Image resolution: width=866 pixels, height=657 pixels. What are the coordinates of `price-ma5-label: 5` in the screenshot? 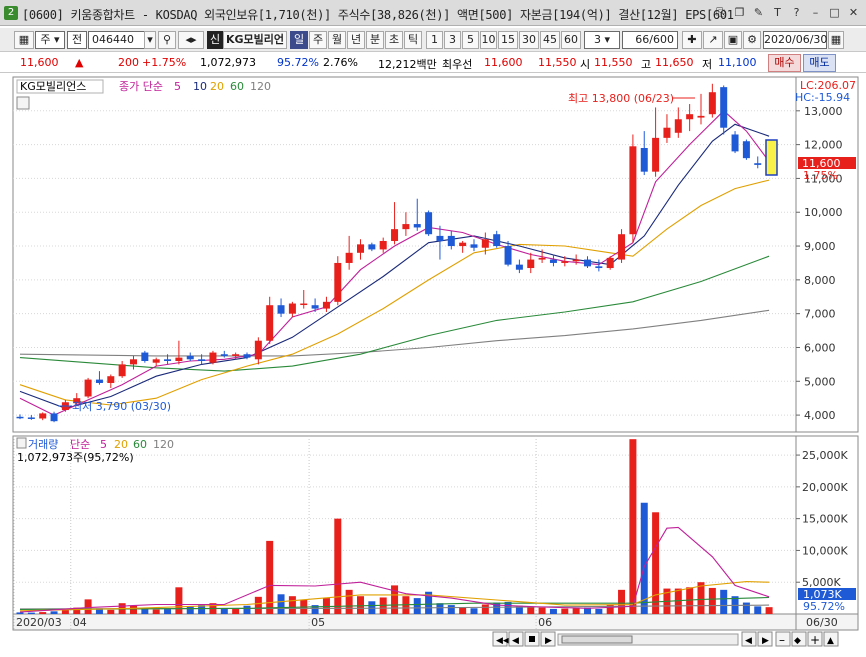 It's located at (177, 86).